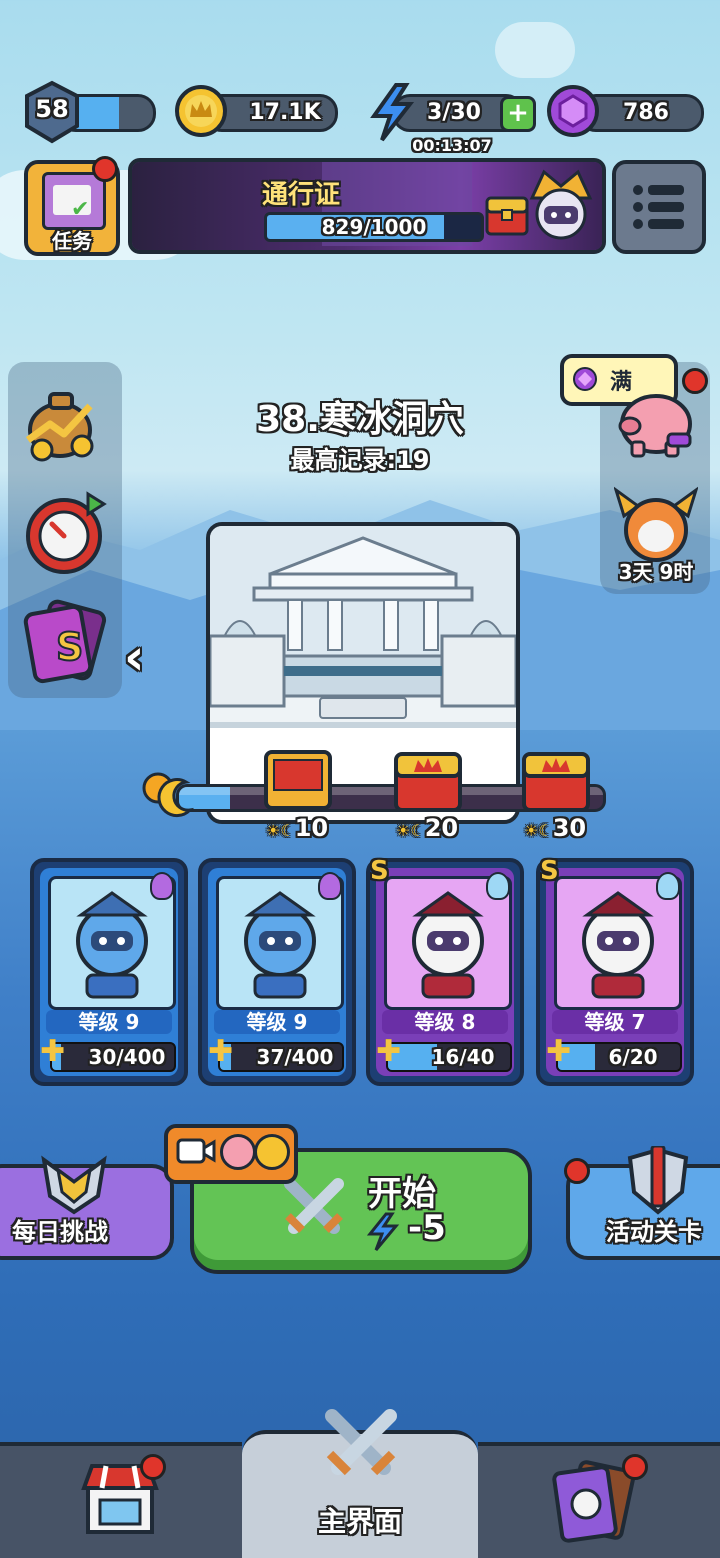 Image resolution: width=720 pixels, height=1558 pixels. What do you see at coordinates (74, 201) in the screenshot?
I see `clipboard-icon: ✔` at bounding box center [74, 201].